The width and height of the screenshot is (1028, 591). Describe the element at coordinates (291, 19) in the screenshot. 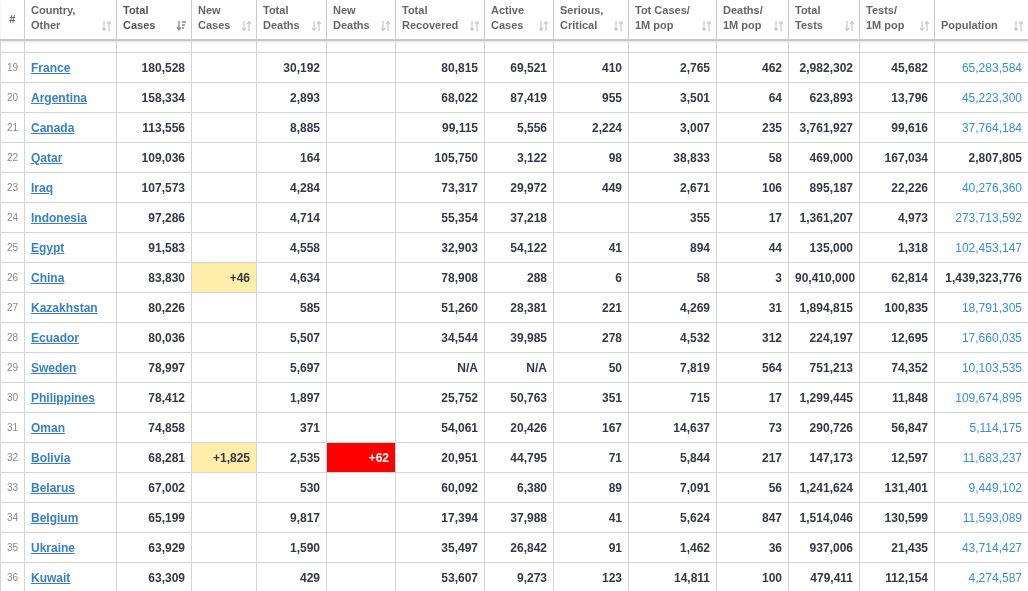

I see `column-header: Total Deaths` at that location.